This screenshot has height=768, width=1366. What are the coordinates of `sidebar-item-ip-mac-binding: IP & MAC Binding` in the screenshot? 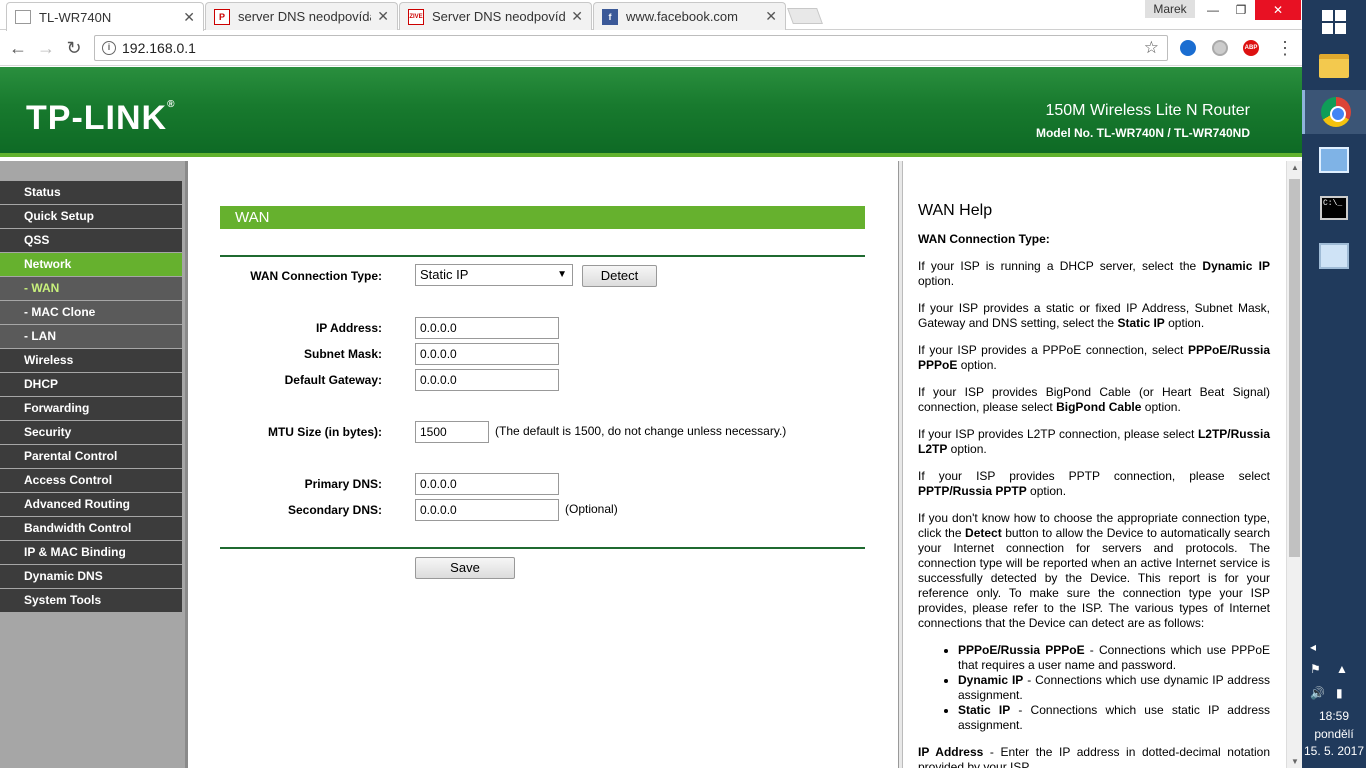 It's located at (91, 552).